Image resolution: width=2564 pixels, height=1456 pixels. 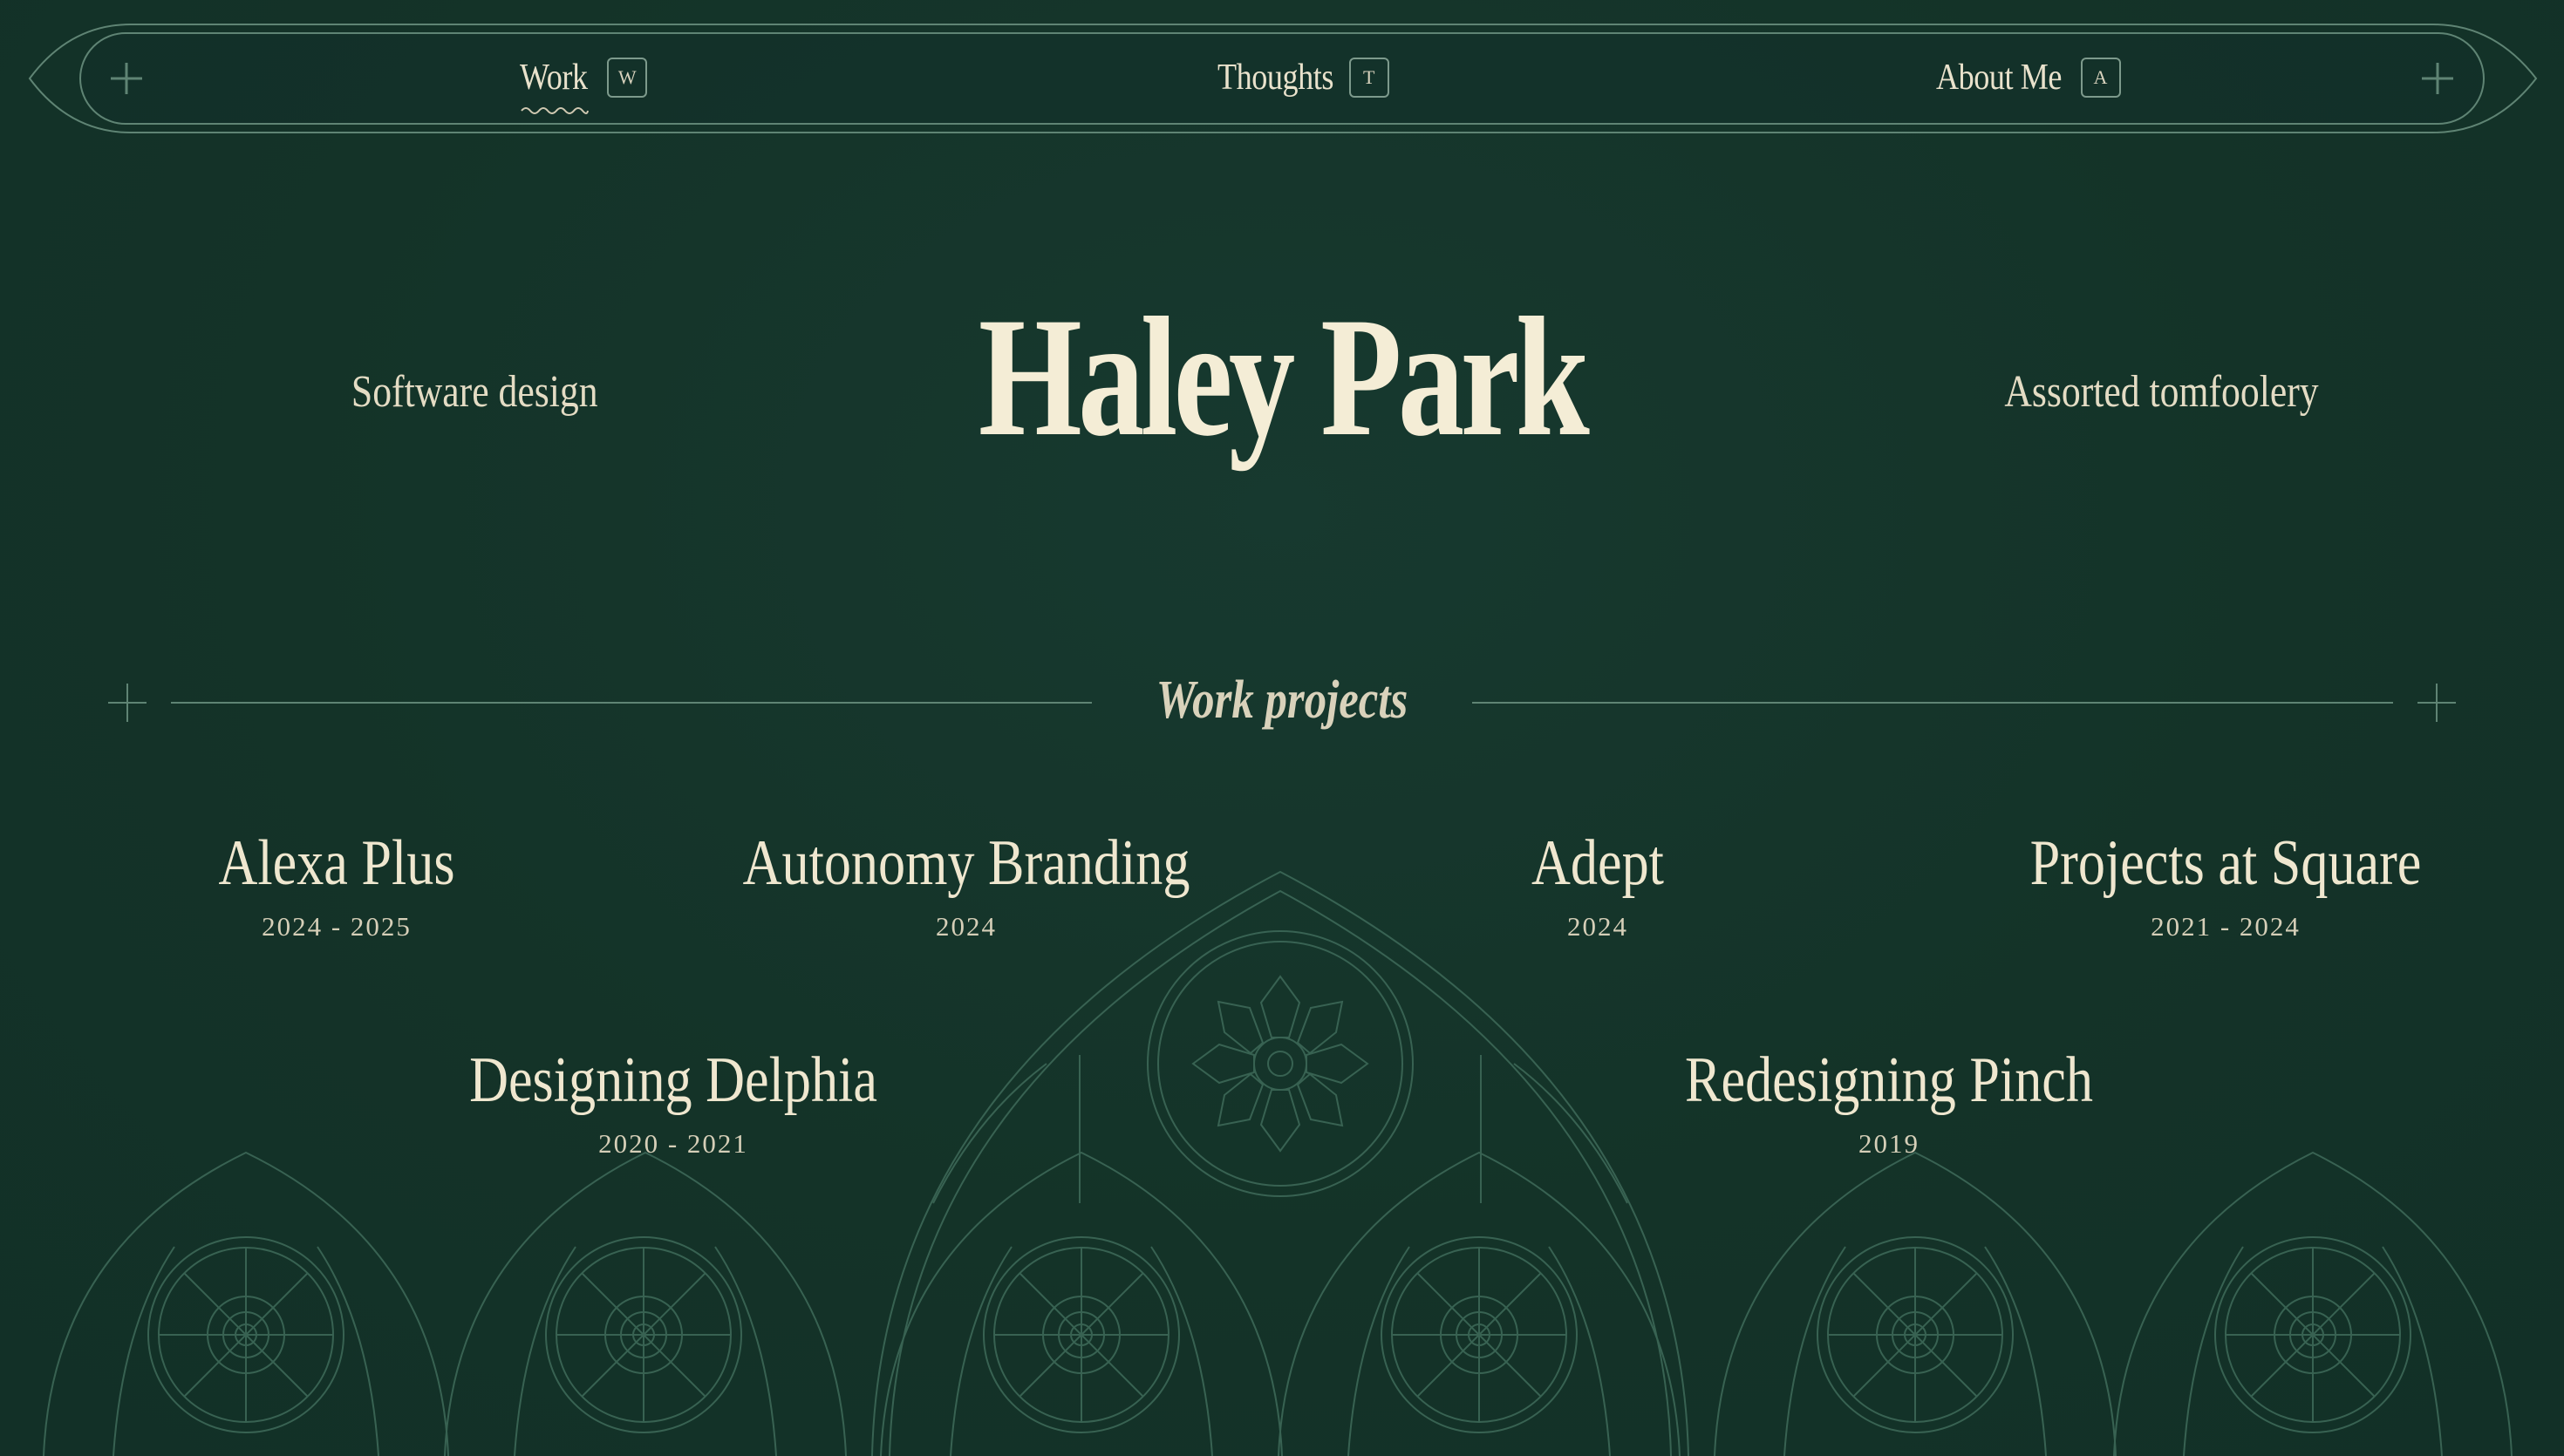 What do you see at coordinates (2161, 392) in the screenshot?
I see `tagline-right: Assorted tomfoolery` at bounding box center [2161, 392].